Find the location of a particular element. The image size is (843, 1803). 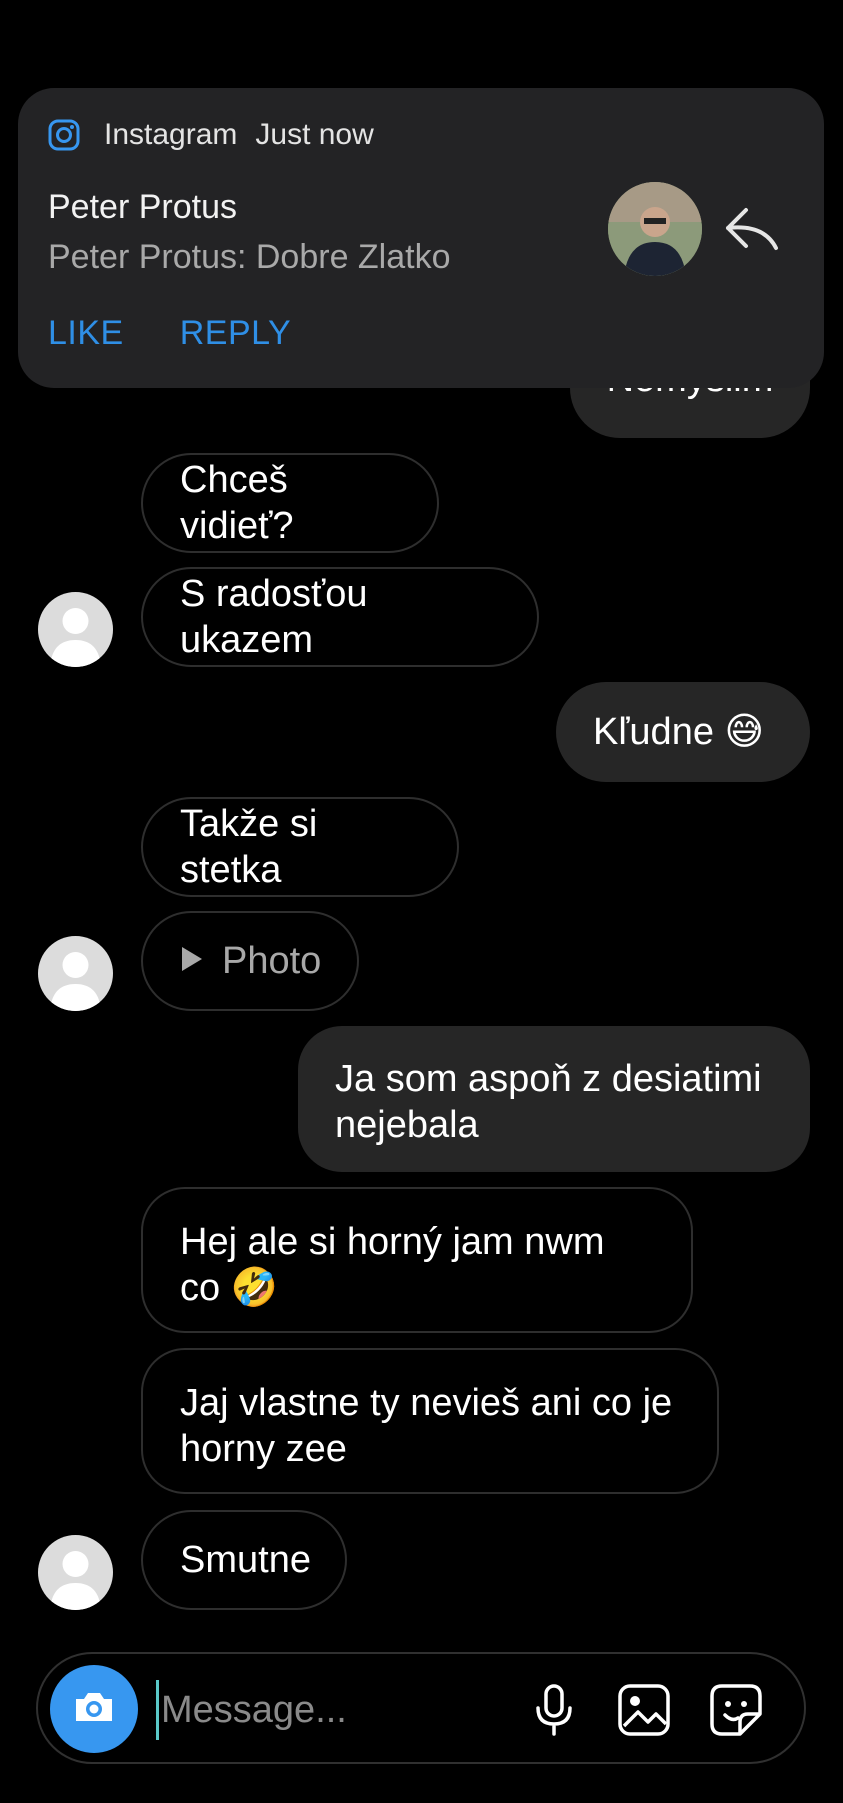

camera-icon is located at coordinates (94, 1709).